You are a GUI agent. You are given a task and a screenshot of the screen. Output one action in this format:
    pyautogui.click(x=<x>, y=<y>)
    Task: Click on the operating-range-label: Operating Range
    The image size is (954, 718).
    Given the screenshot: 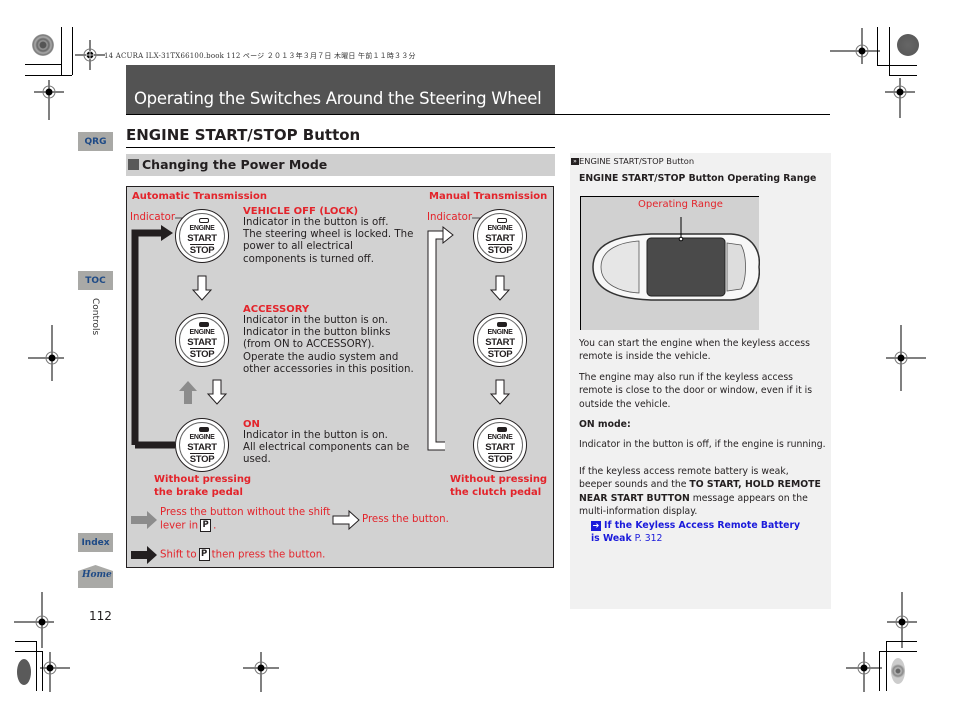 What is the action you would take?
    pyautogui.click(x=680, y=204)
    